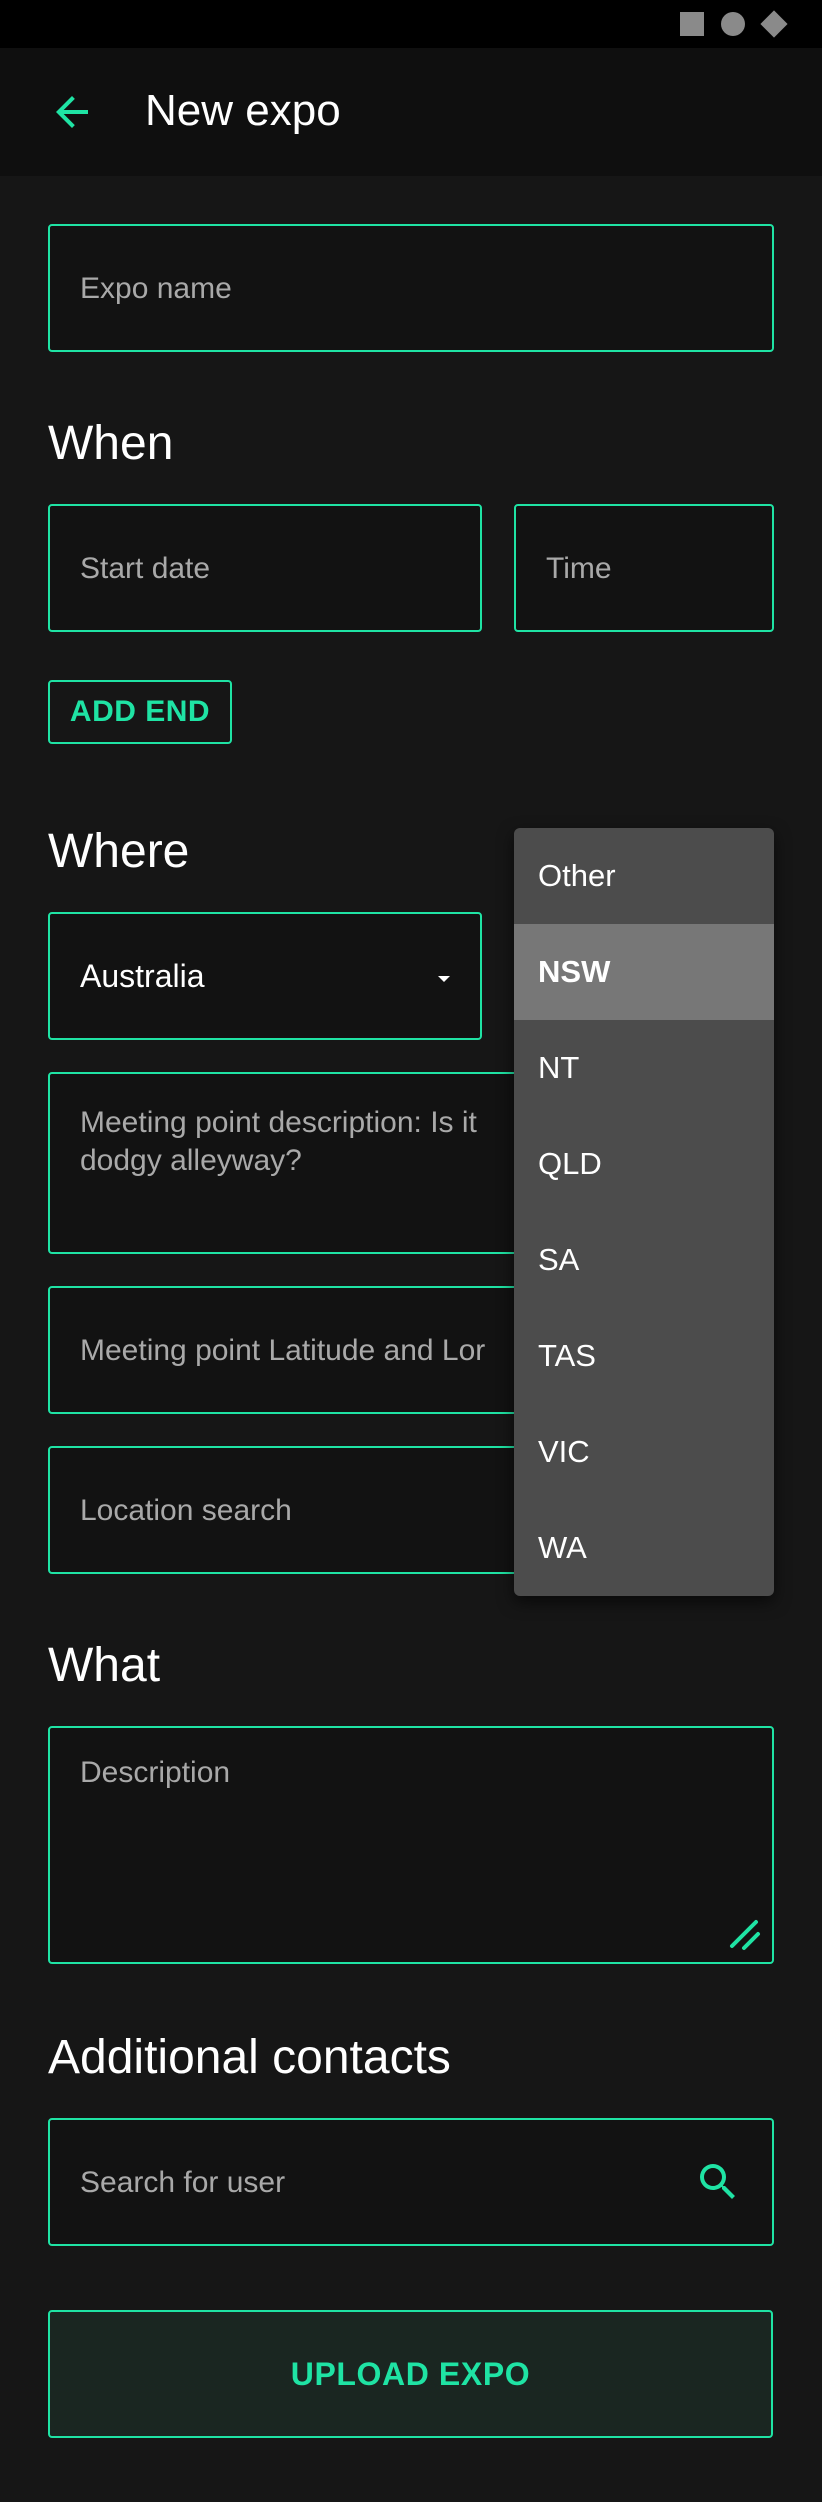 Image resolution: width=822 pixels, height=2502 pixels. What do you see at coordinates (411, 1845) in the screenshot?
I see `description-textarea: Description` at bounding box center [411, 1845].